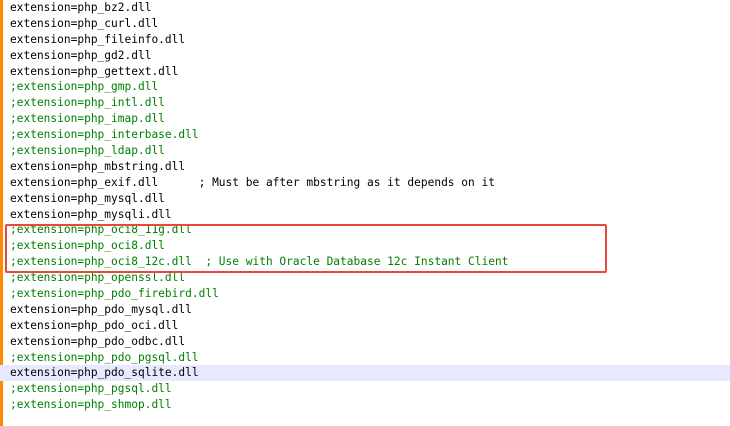 The image size is (730, 426). I want to click on code-line: extension=php_fileinfo.dll, so click(365, 40).